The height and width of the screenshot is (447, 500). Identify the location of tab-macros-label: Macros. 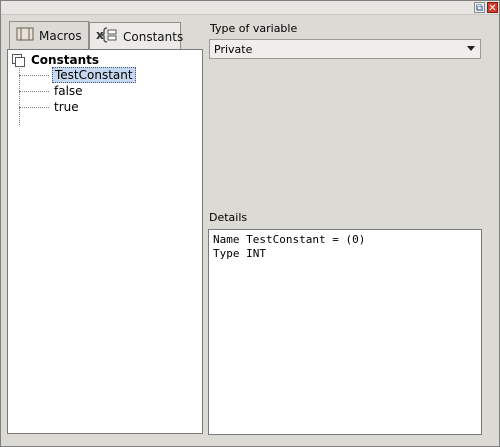
(60, 35).